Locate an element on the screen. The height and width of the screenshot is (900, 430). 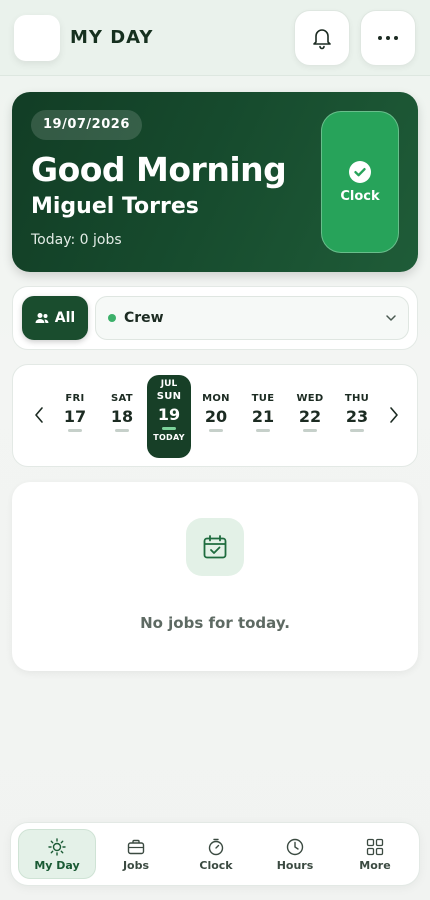
bottom-navigation: My Day Jobs Clock Hours More is located at coordinates (215, 854).